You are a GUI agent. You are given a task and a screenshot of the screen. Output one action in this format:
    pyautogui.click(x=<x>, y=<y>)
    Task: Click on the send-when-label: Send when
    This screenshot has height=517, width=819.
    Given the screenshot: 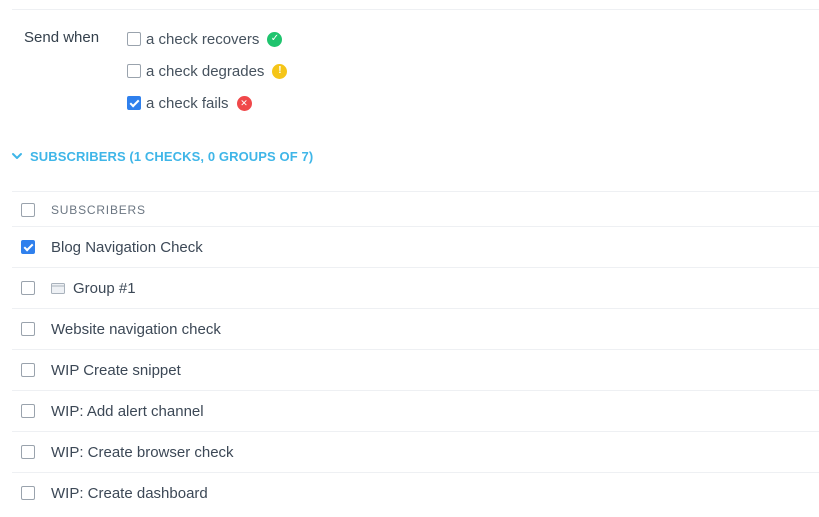 What is the action you would take?
    pyautogui.click(x=62, y=37)
    